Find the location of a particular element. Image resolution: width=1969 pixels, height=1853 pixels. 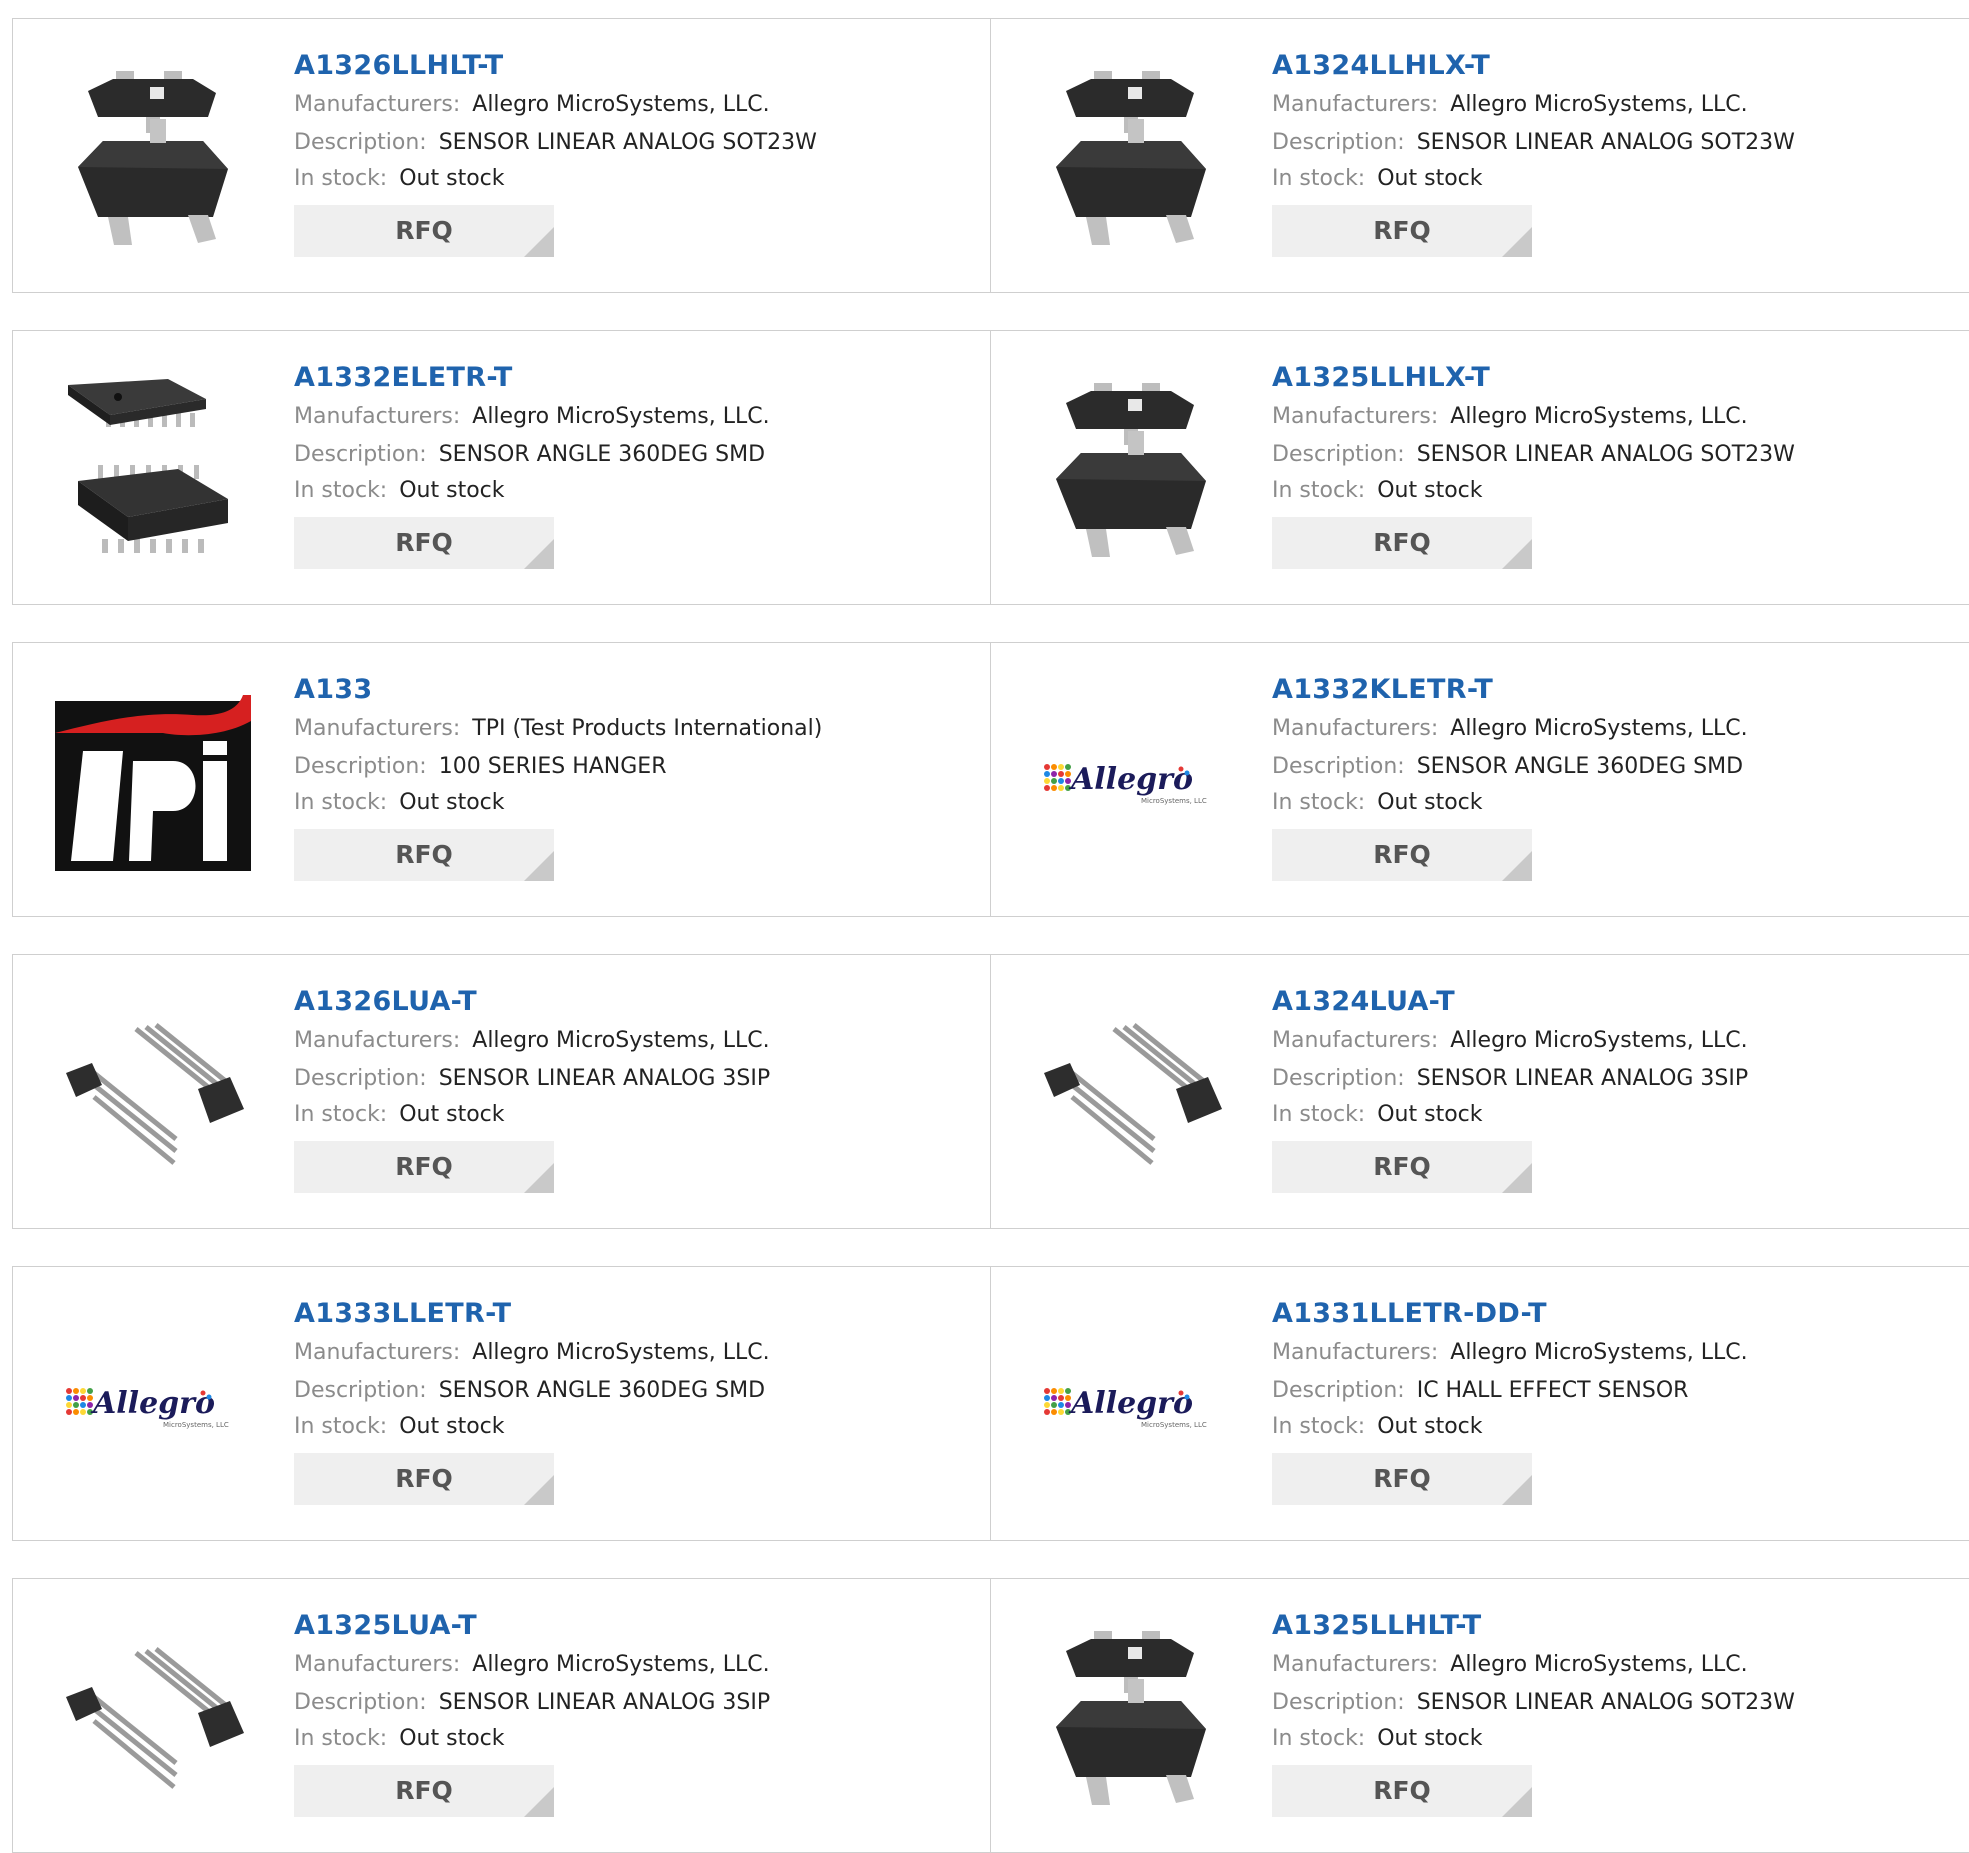

svg-text: Allegro is located at coordinates (1130, 1403).